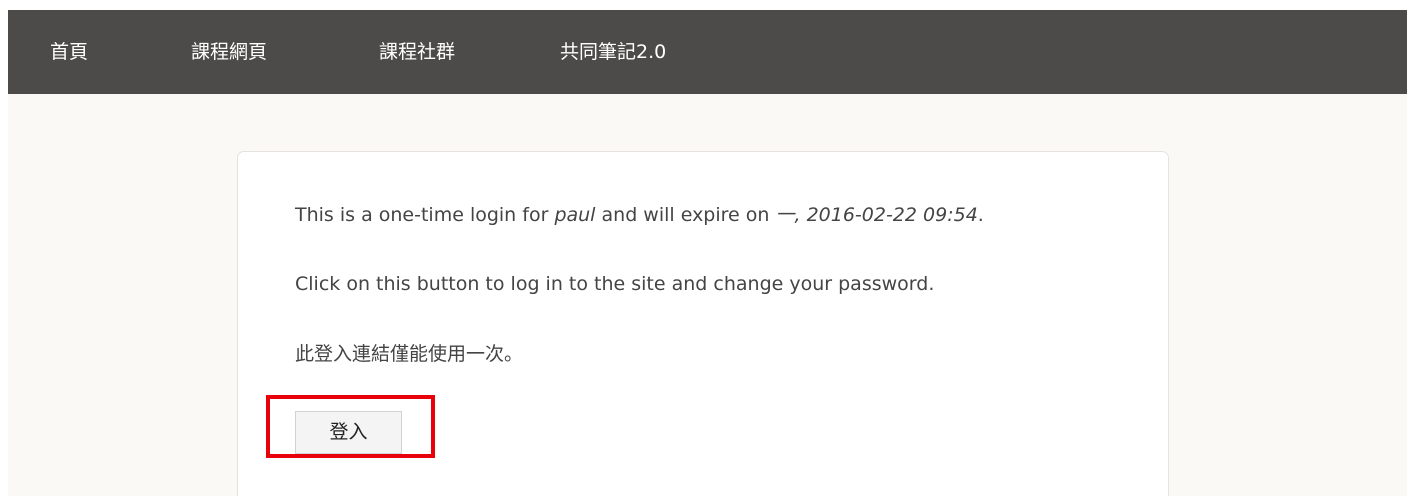 The width and height of the screenshot is (1407, 496). What do you see at coordinates (417, 52) in the screenshot?
I see `nav-item-course-community: 課程社群` at bounding box center [417, 52].